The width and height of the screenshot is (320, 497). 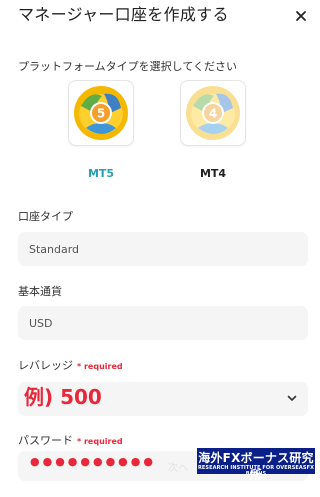 I want to click on leverage-select: 例) 500, so click(x=163, y=399).